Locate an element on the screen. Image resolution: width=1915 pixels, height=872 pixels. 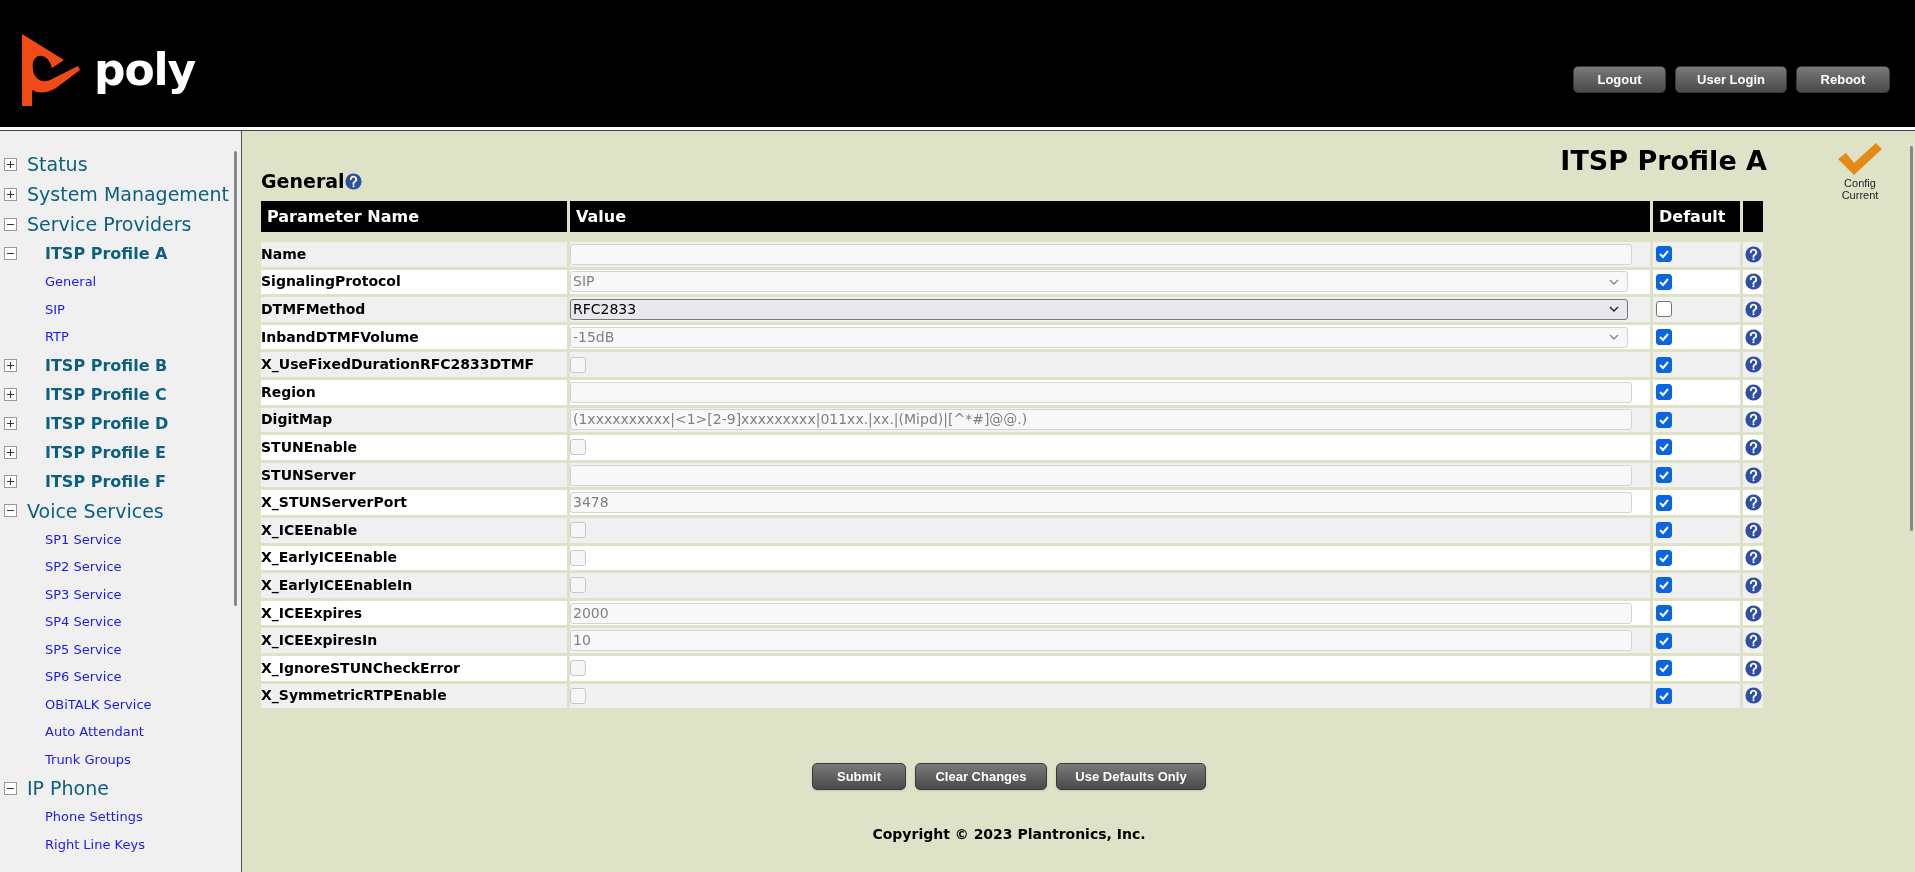
parameter-name: X_EarlyICEEnable is located at coordinates (414, 558).